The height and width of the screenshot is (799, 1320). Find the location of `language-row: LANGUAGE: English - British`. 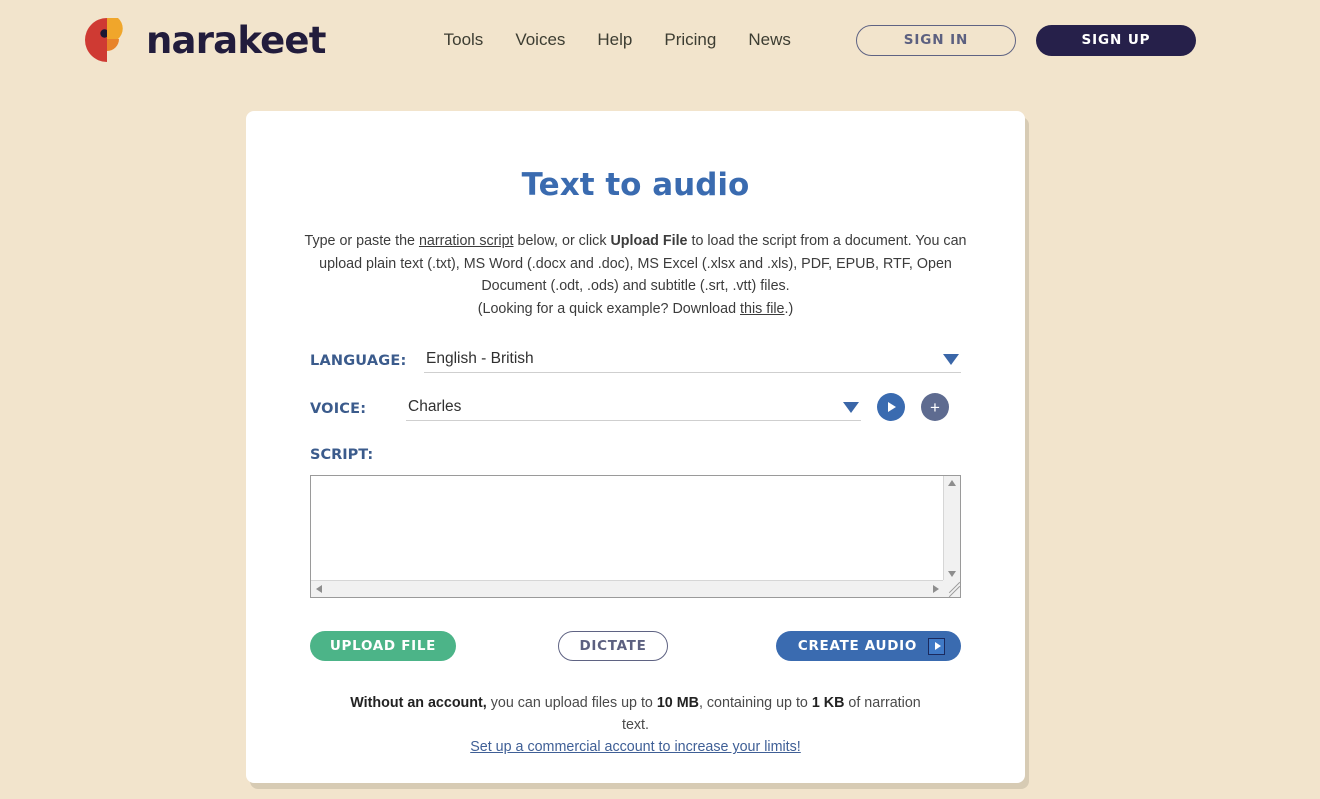

language-row: LANGUAGE: English - British is located at coordinates (635, 360).